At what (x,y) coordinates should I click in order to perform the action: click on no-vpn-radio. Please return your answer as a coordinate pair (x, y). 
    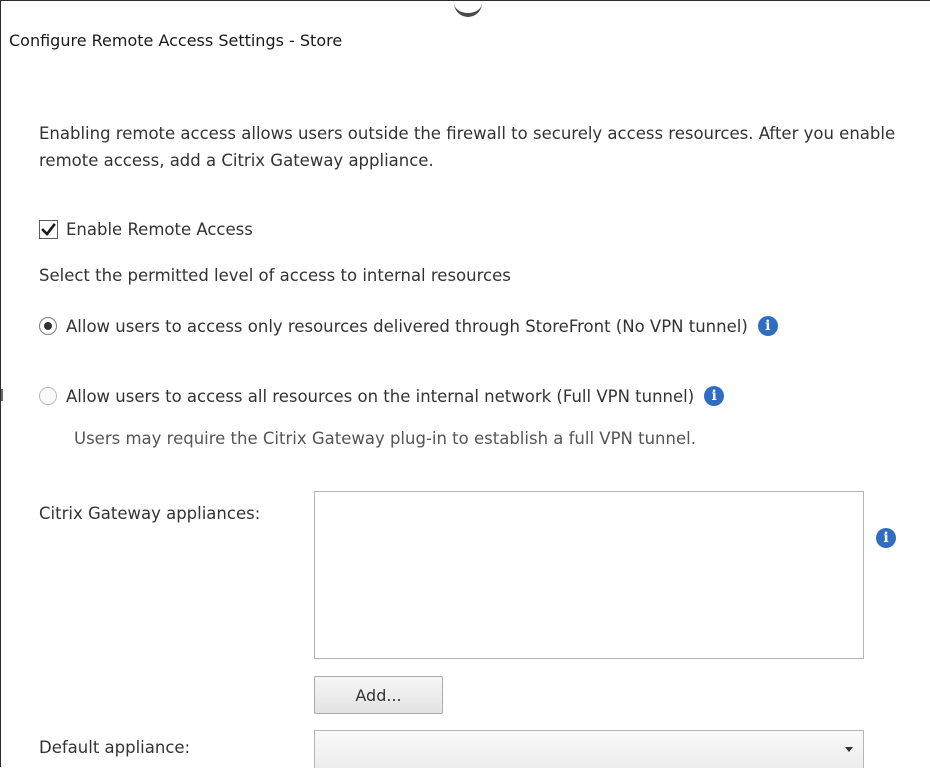
    Looking at the image, I should click on (48, 326).